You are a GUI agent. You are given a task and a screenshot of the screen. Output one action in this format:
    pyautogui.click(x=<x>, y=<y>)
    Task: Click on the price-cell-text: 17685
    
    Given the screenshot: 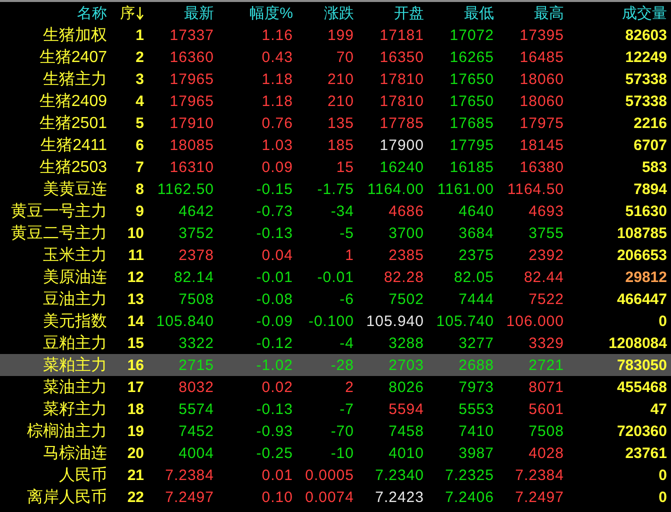 What is the action you would take?
    pyautogui.click(x=471, y=123)
    